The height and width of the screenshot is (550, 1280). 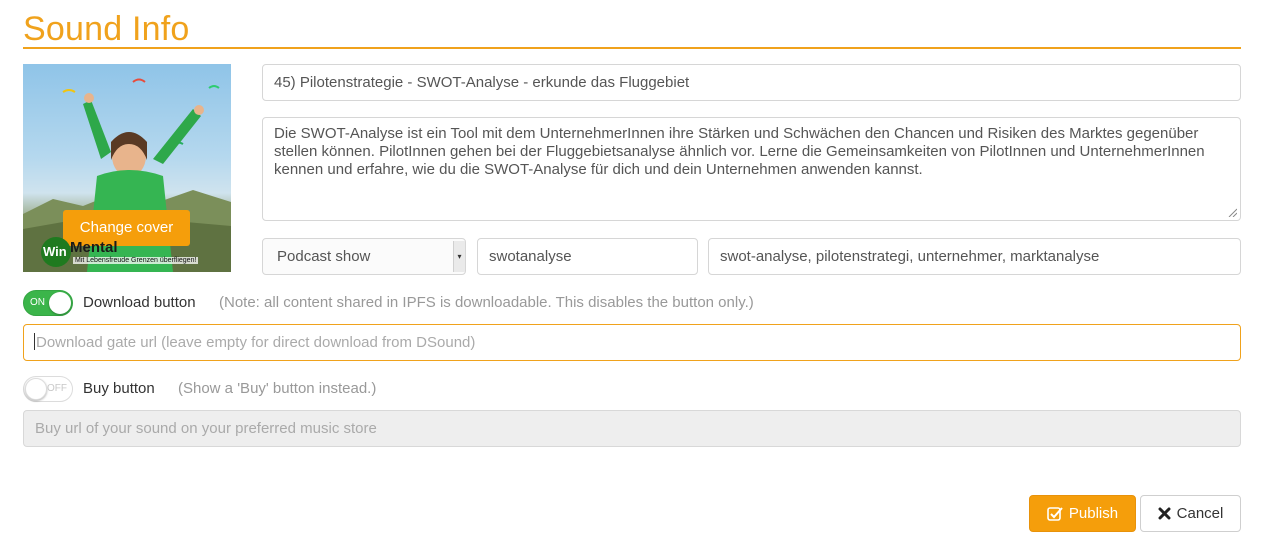 What do you see at coordinates (632, 48) in the screenshot?
I see `title-divider` at bounding box center [632, 48].